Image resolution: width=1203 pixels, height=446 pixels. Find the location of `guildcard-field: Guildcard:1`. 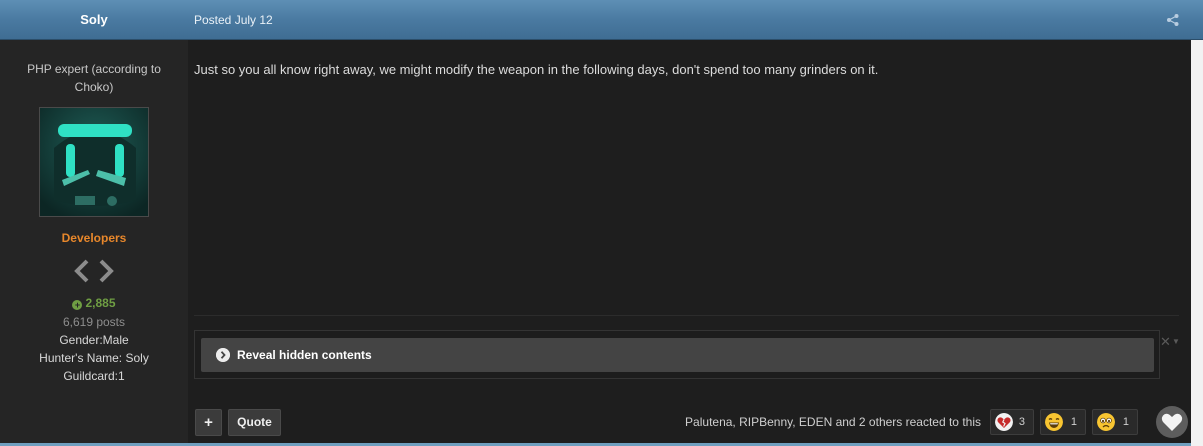

guildcard-field: Guildcard:1 is located at coordinates (94, 376).